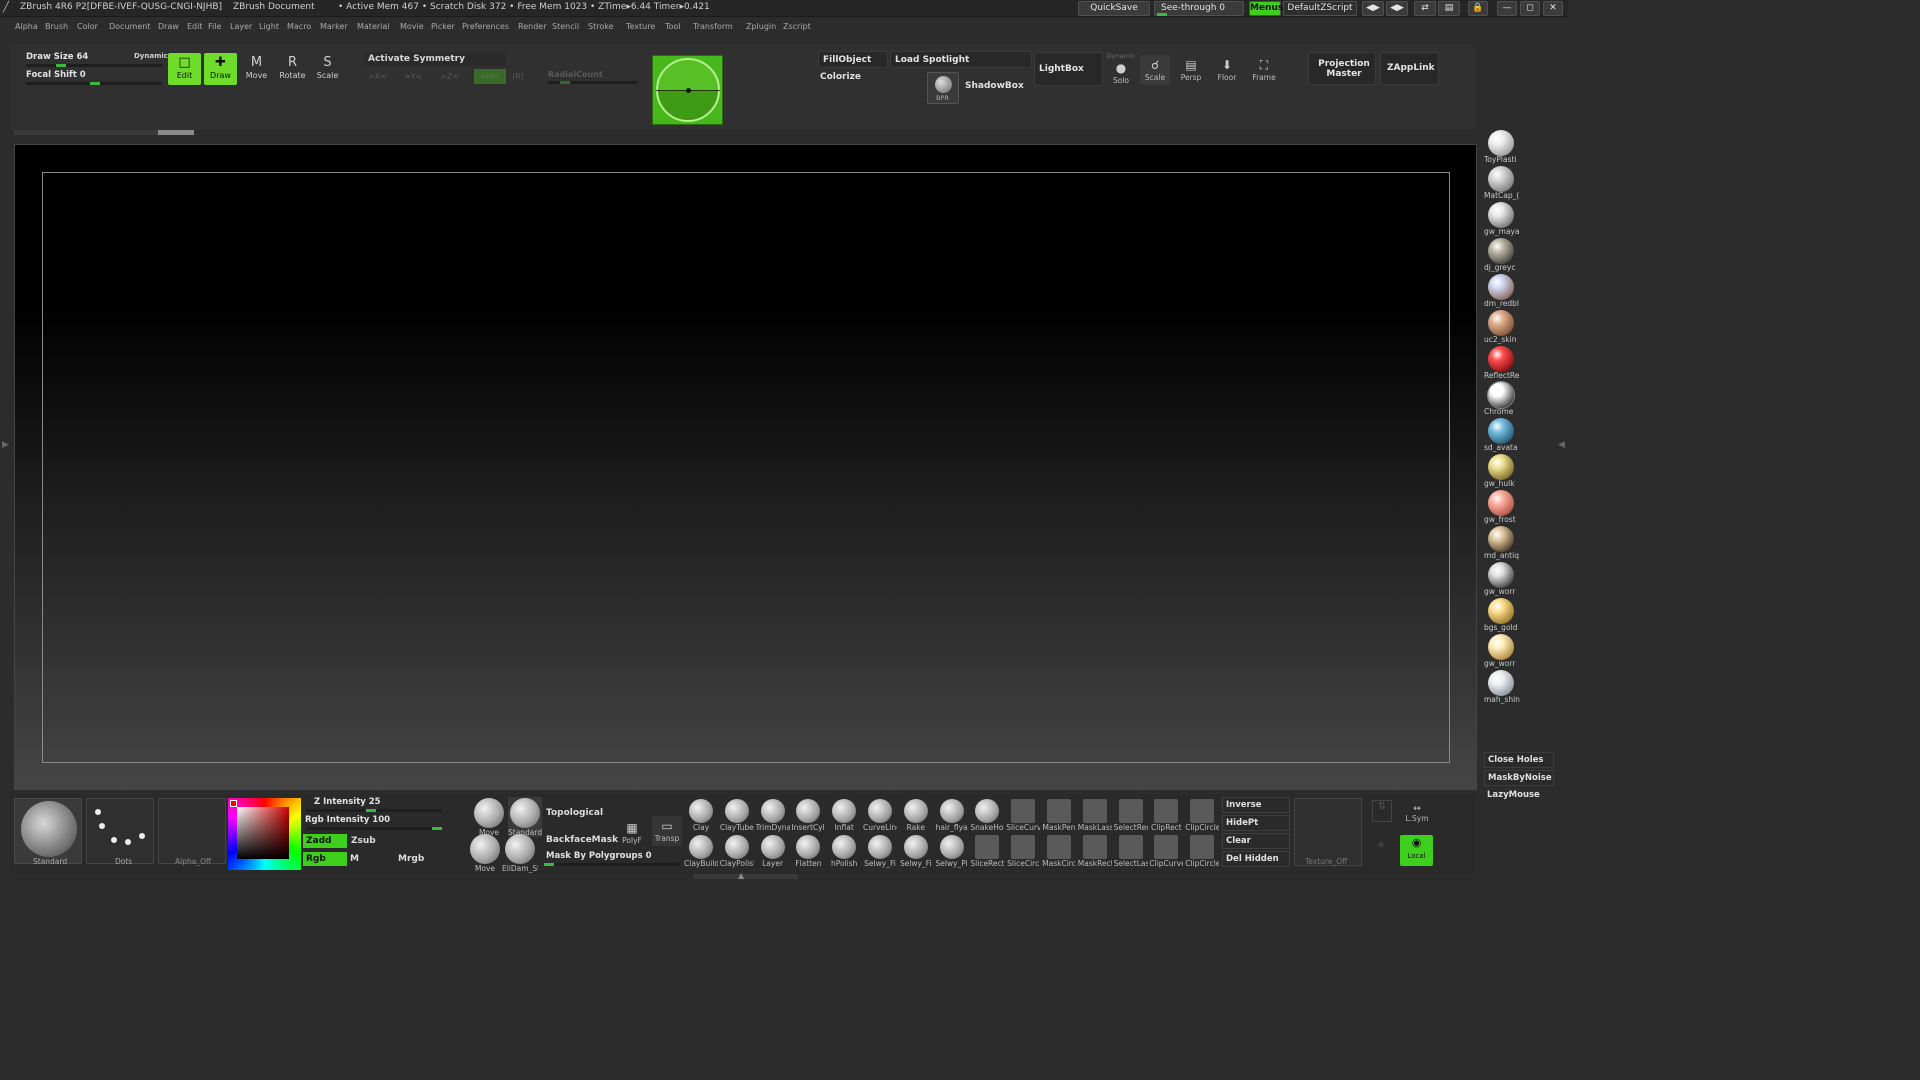  Describe the element at coordinates (582, 840) in the screenshot. I see `backfacemask-button: BackfaceMask` at that location.